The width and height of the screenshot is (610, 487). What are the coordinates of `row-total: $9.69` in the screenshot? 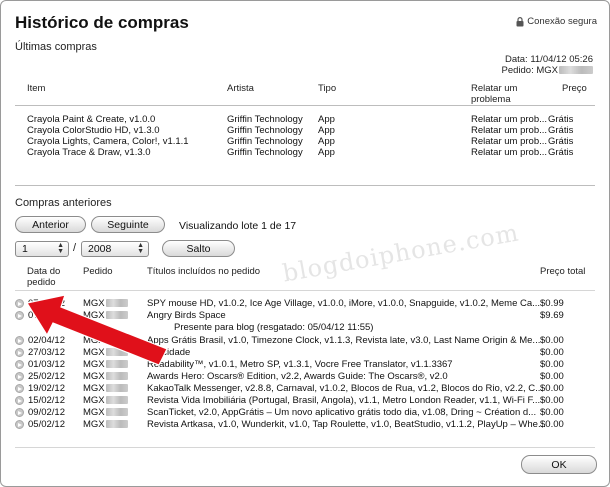 It's located at (552, 315).